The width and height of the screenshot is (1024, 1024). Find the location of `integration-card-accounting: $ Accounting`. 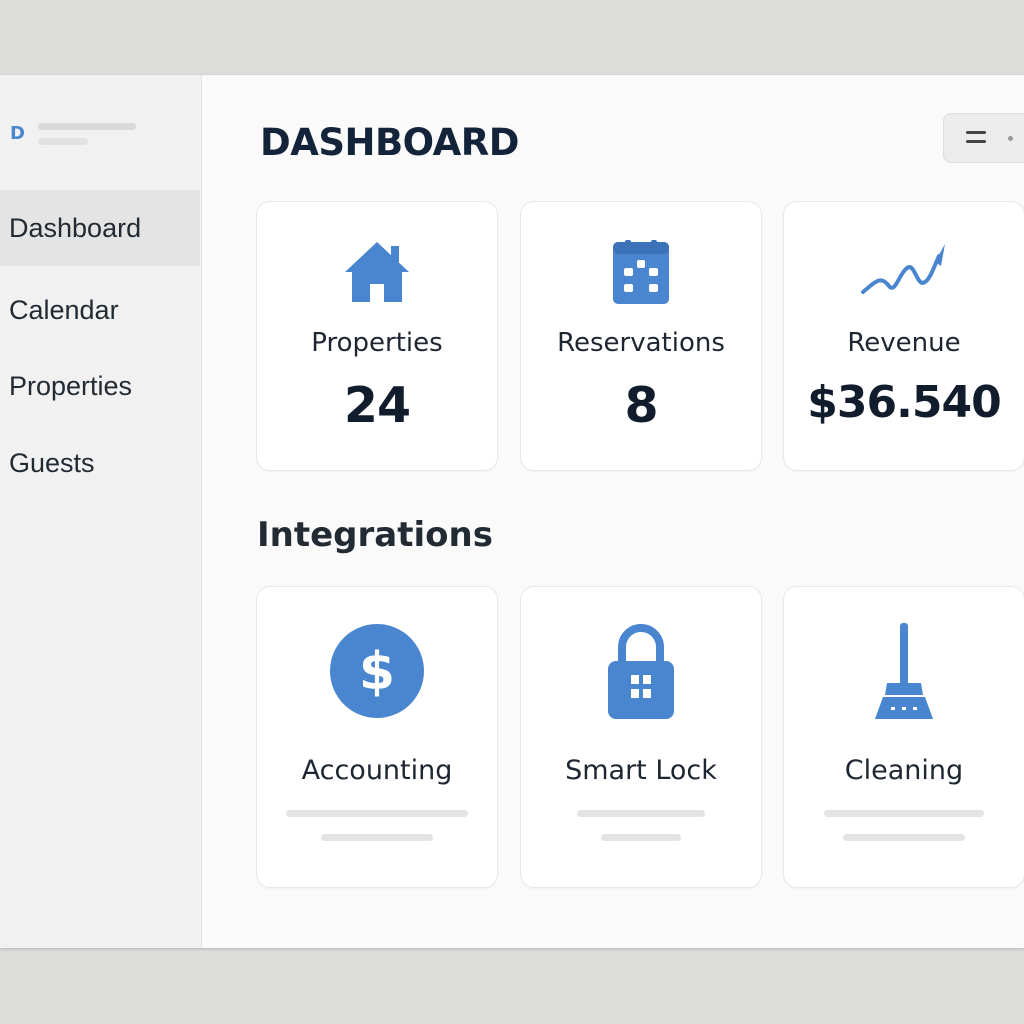

integration-card-accounting: $ Accounting is located at coordinates (377, 737).